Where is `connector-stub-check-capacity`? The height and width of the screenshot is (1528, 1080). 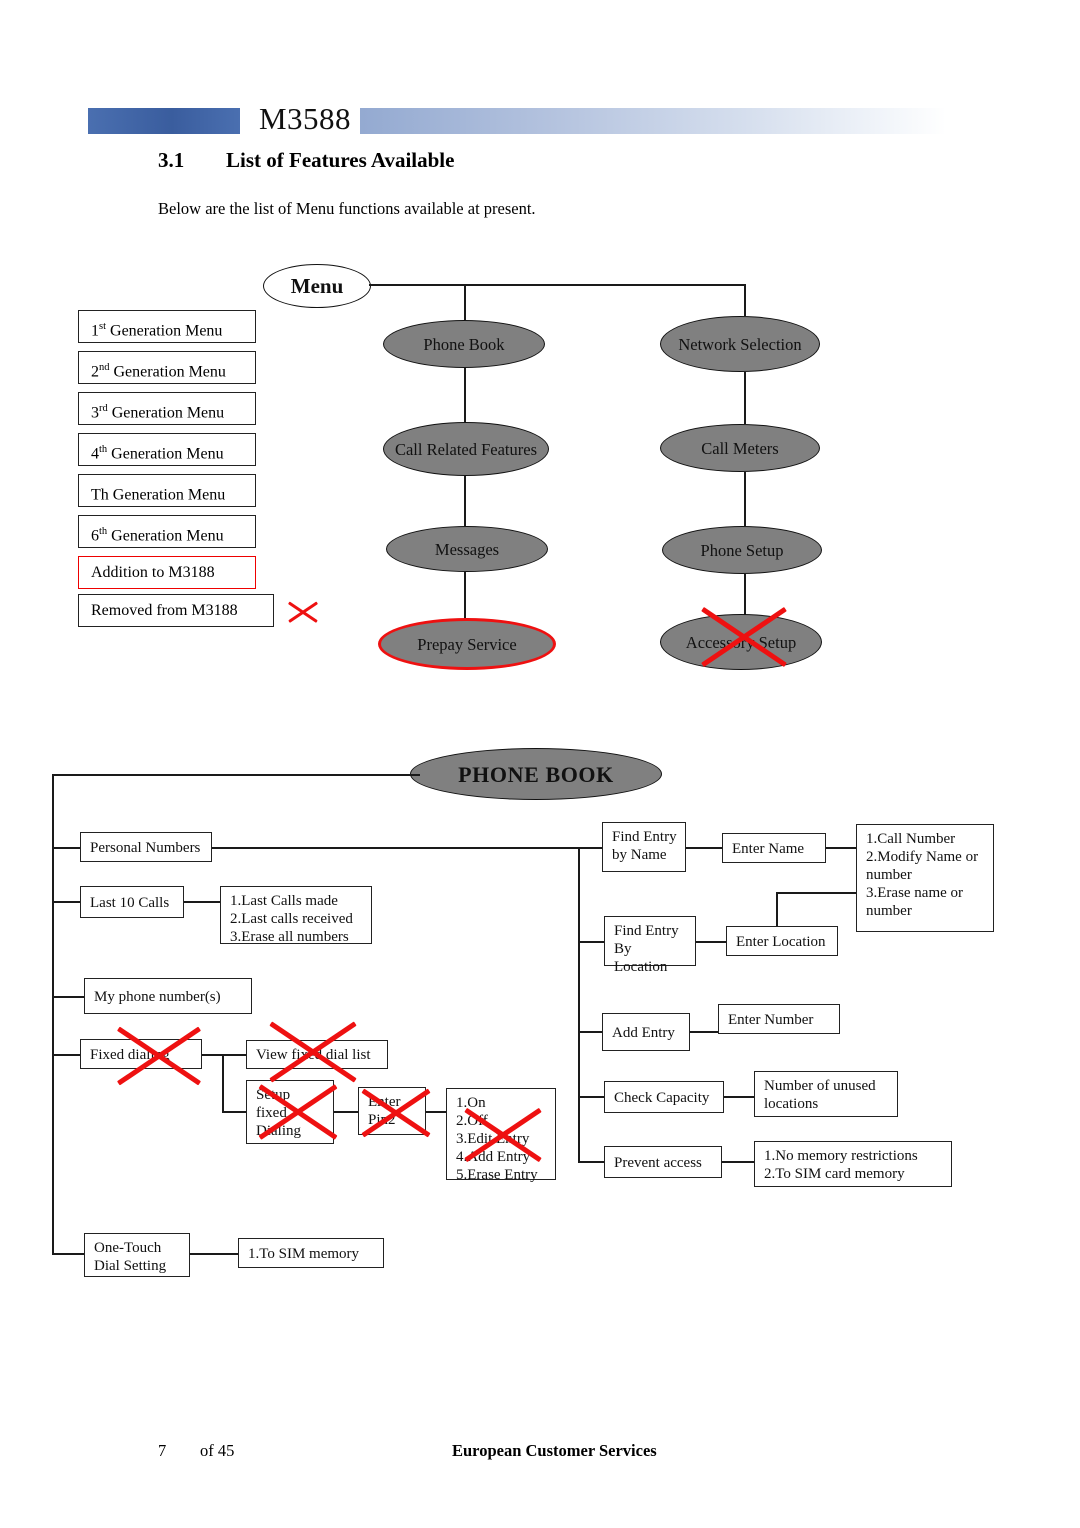
connector-stub-check-capacity is located at coordinates (591, 1097).